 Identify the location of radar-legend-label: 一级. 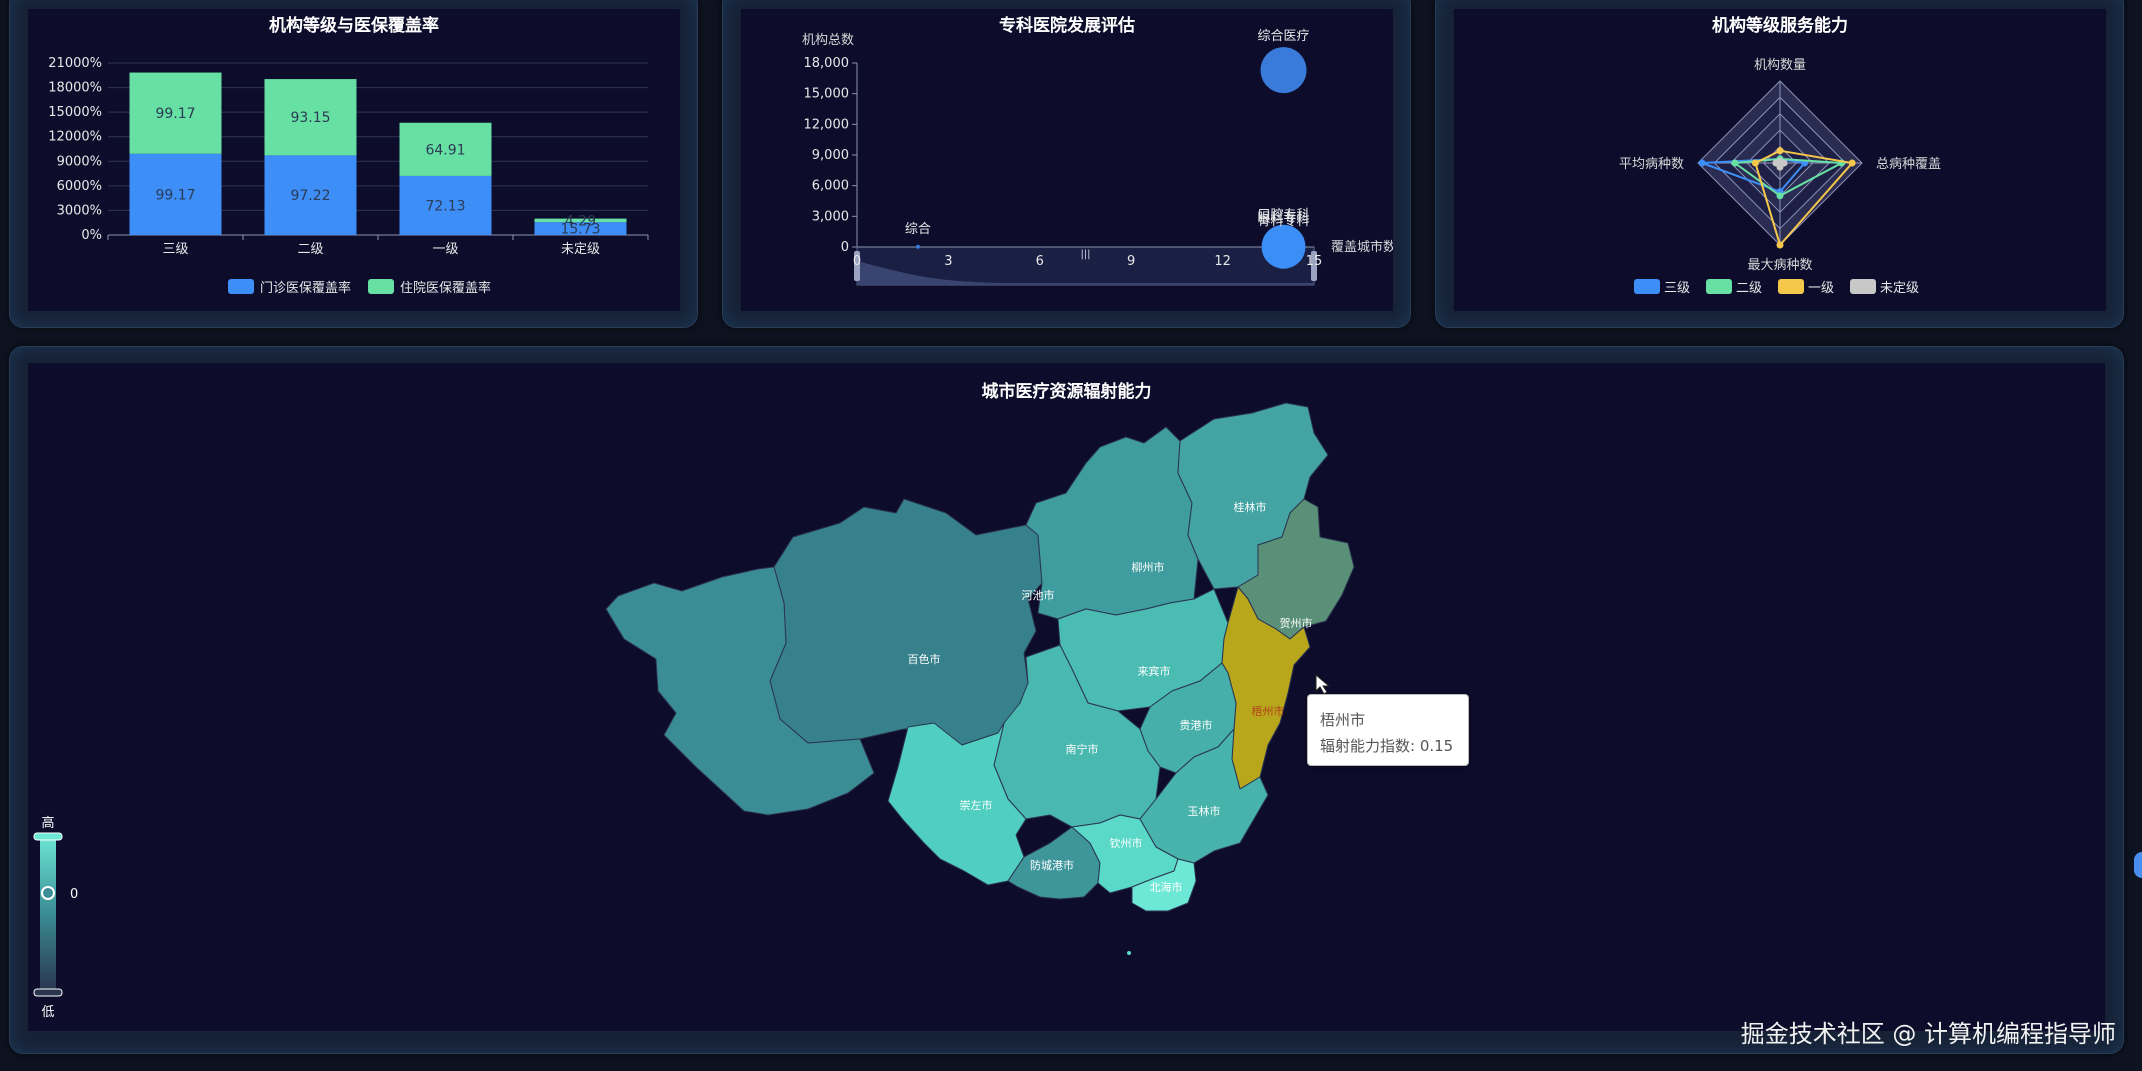
(1821, 288).